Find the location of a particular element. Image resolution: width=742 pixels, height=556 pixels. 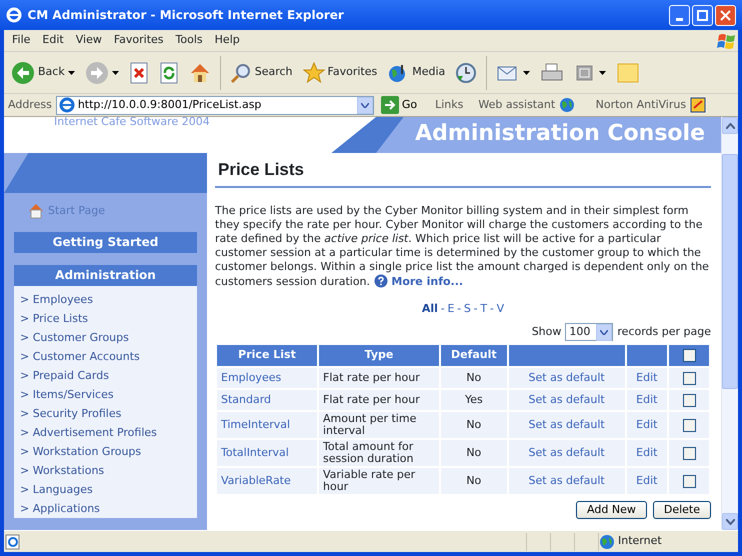

sidebar-link: > Price Lists is located at coordinates (108, 318).